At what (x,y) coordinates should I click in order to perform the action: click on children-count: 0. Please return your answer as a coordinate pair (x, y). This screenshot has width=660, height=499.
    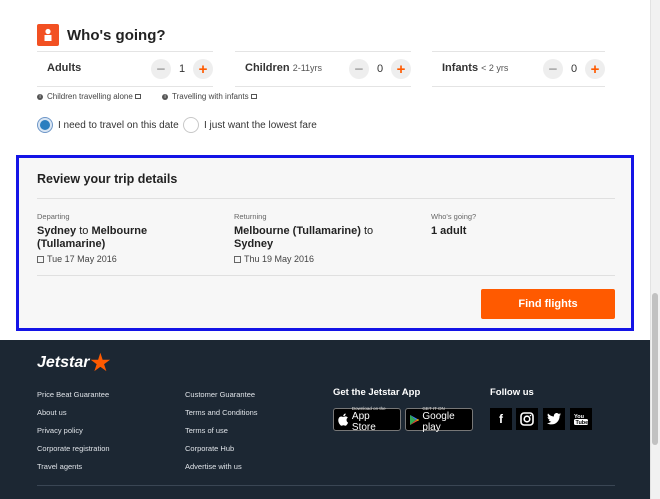
    Looking at the image, I should click on (380, 69).